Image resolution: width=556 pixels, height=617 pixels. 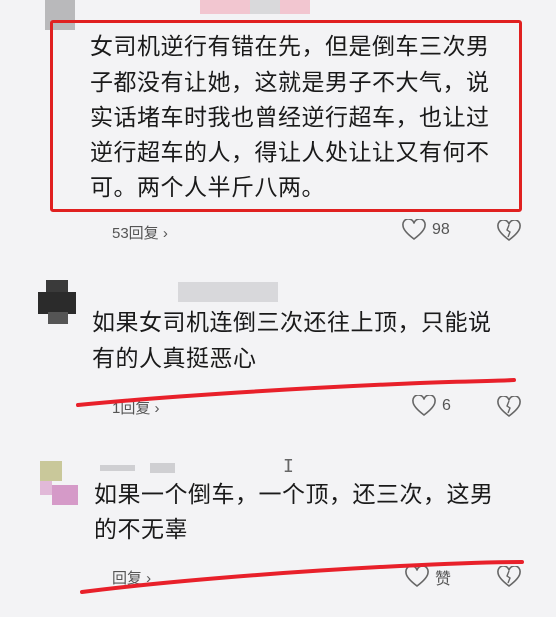 I want to click on like-count: 98, so click(x=441, y=229).